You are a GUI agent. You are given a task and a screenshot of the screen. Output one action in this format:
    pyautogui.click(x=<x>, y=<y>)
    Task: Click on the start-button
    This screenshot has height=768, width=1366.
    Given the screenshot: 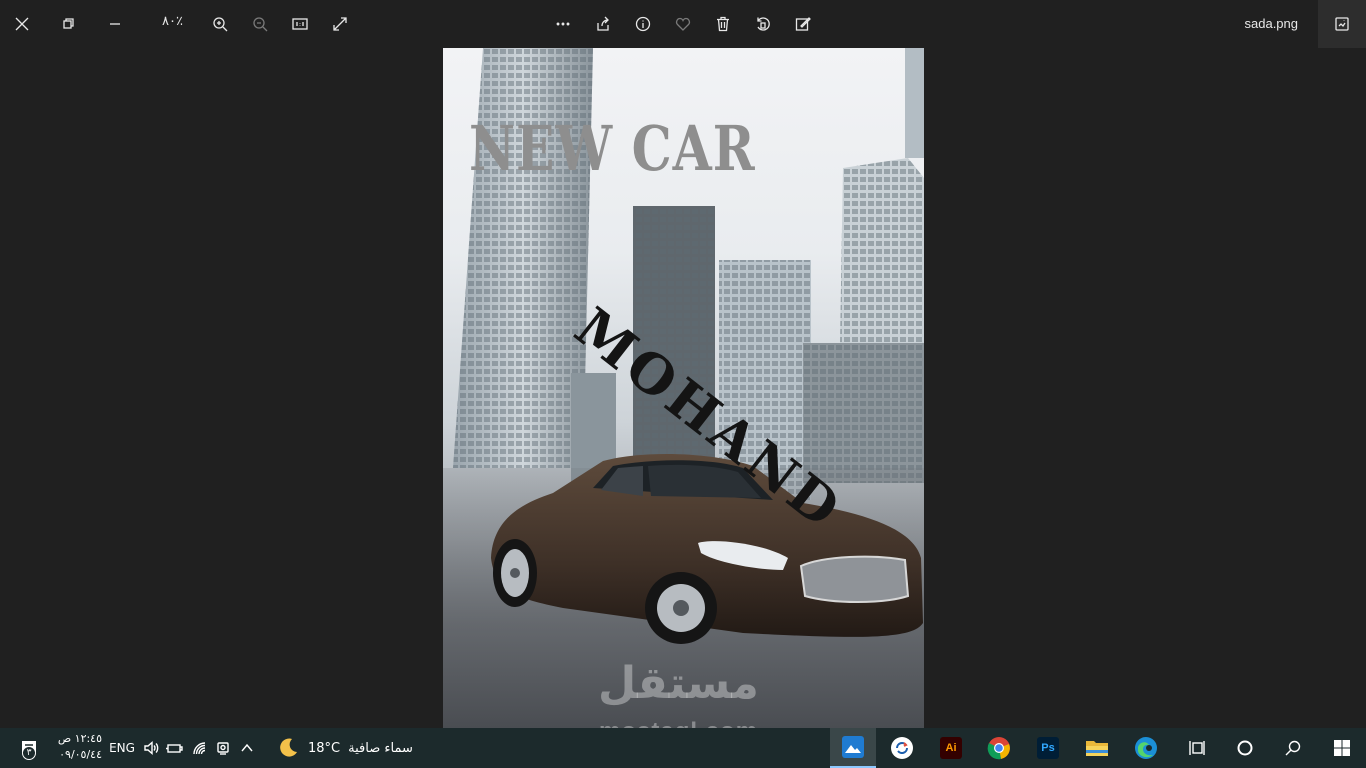 What is the action you would take?
    pyautogui.click(x=1342, y=748)
    